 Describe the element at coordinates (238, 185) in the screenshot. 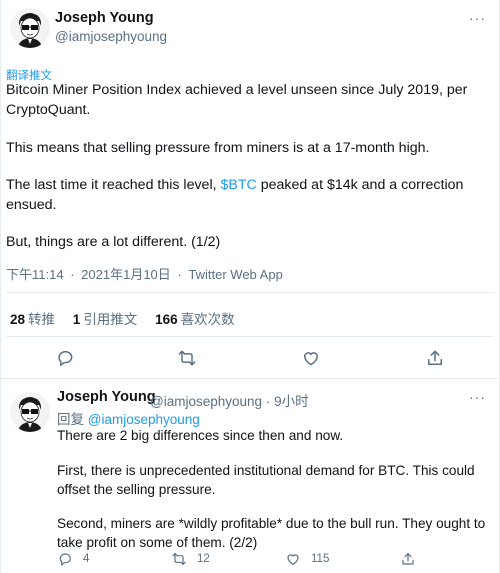

I see `cashtag-btc-link: $BTC` at that location.